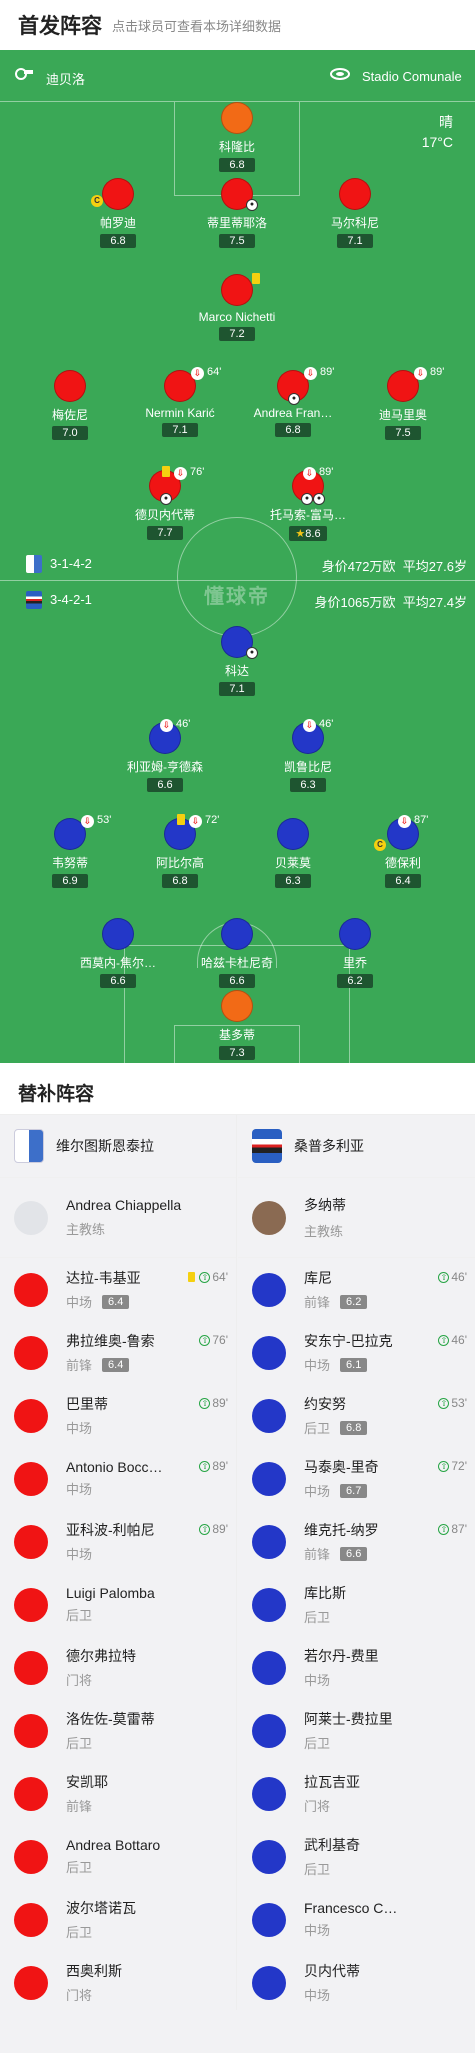 This screenshot has width=475, height=2053. I want to click on player-home-dm: Marco Nichetti 7.2, so click(237, 307).